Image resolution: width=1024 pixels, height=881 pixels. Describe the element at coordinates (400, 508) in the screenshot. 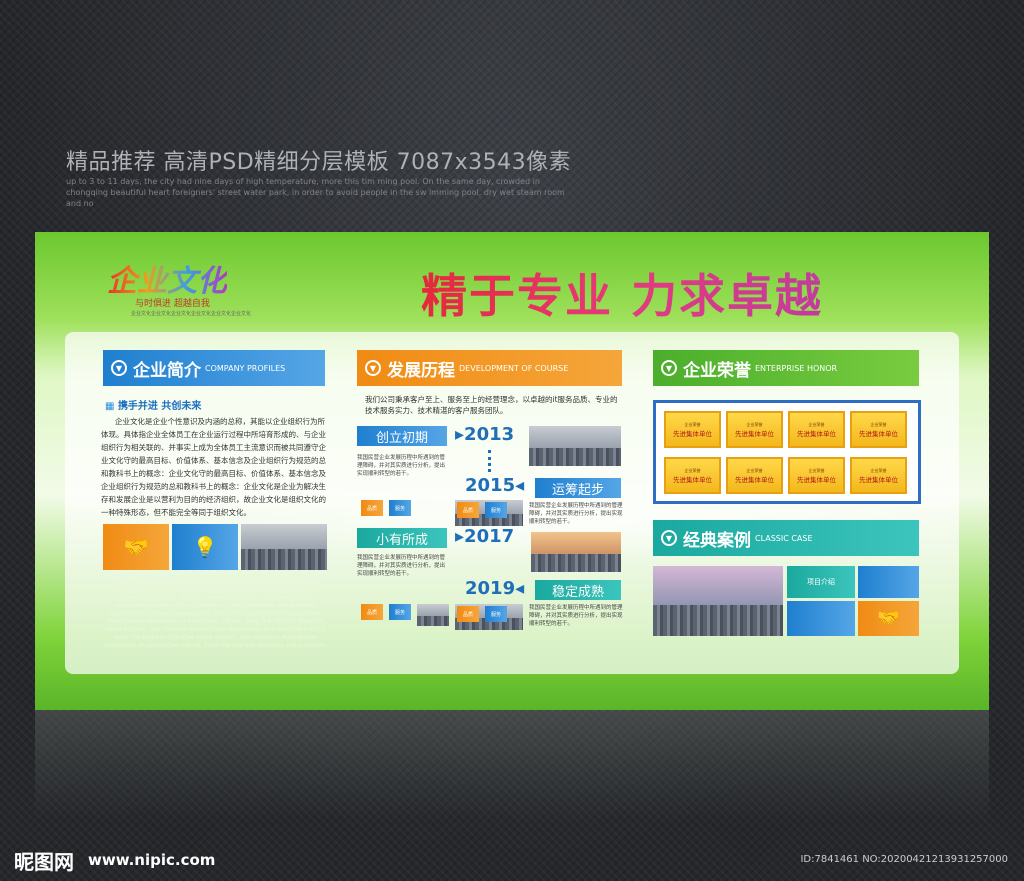

I see `mini-tag-service-1: 服务` at that location.